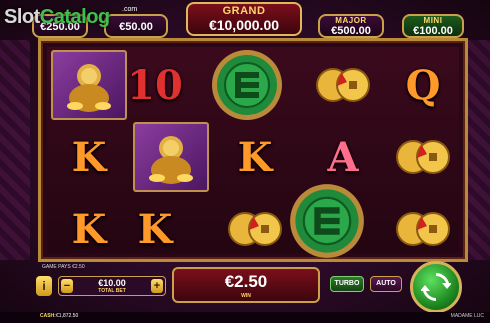 This screenshot has height=323, width=490. Describe the element at coordinates (386, 284) in the screenshot. I see `auto-button: AUTO` at that location.